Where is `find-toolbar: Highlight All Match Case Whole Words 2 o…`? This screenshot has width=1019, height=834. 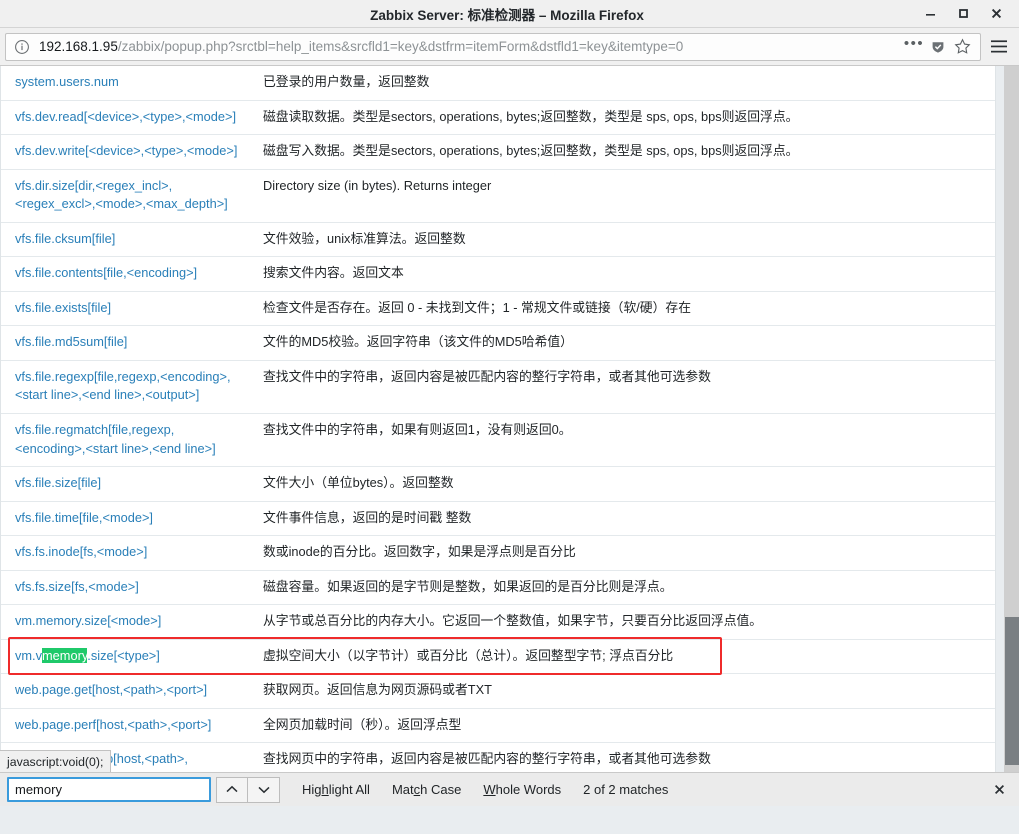
find-toolbar: Highlight All Match Case Whole Words 2 o… is located at coordinates (509, 789).